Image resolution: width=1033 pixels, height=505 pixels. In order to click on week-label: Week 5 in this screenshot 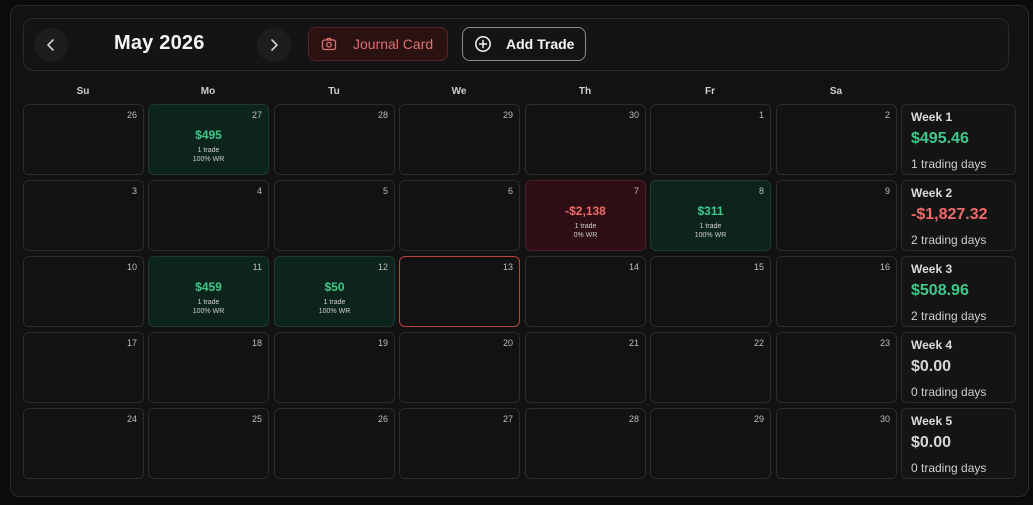, I will do `click(932, 421)`.